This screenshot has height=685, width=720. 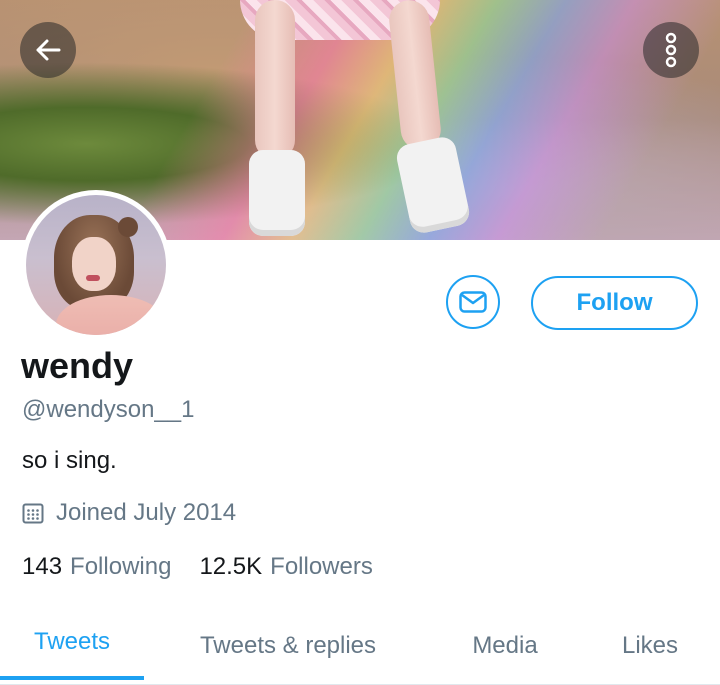 I want to click on more-vertical-icon, so click(x=671, y=50).